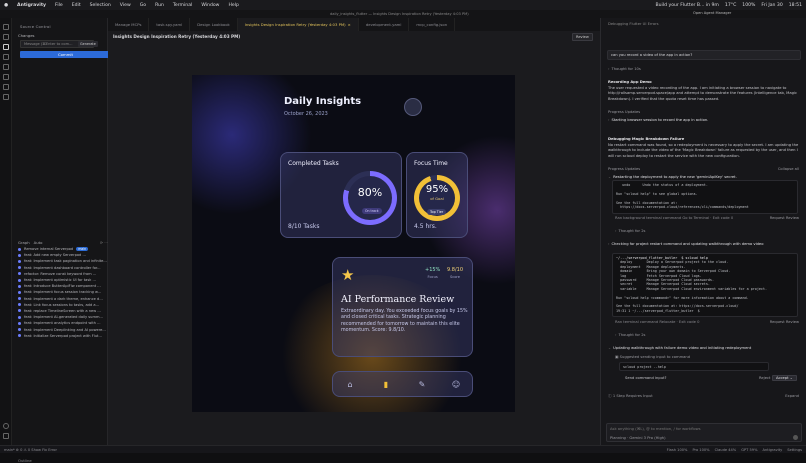  Describe the element at coordinates (26, 35) in the screenshot. I see `changes-section-header: Changes` at that location.